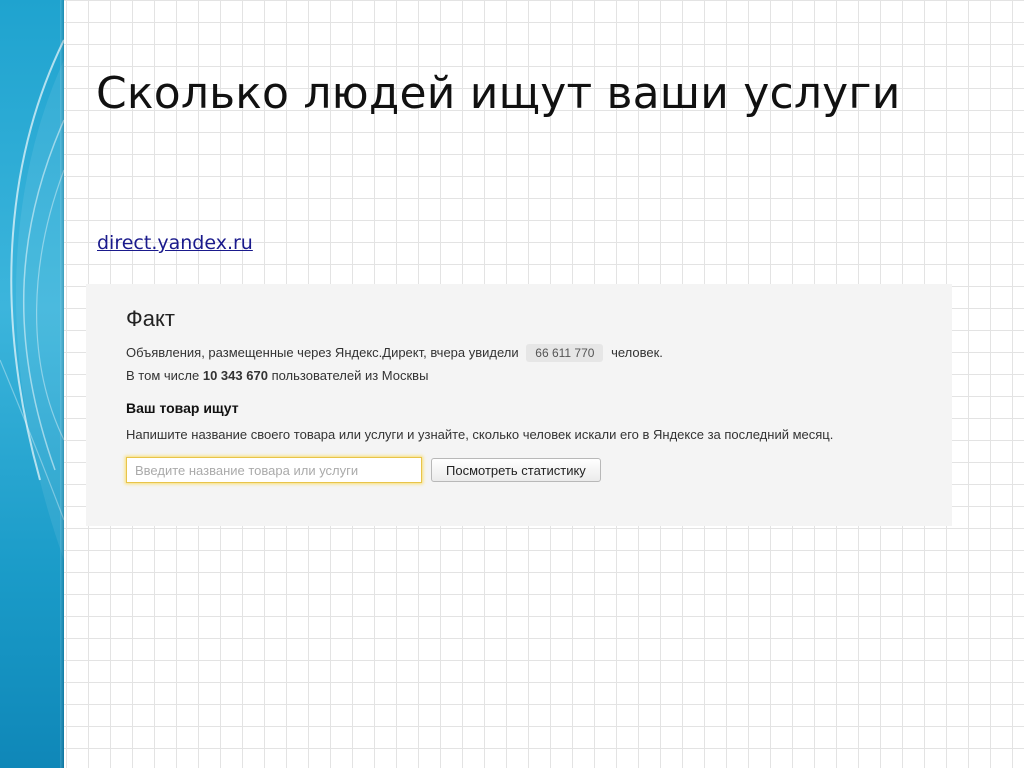 This screenshot has height=768, width=1024. Describe the element at coordinates (163, 375) in the screenshot. I see `moscow-text: В том числе` at that location.